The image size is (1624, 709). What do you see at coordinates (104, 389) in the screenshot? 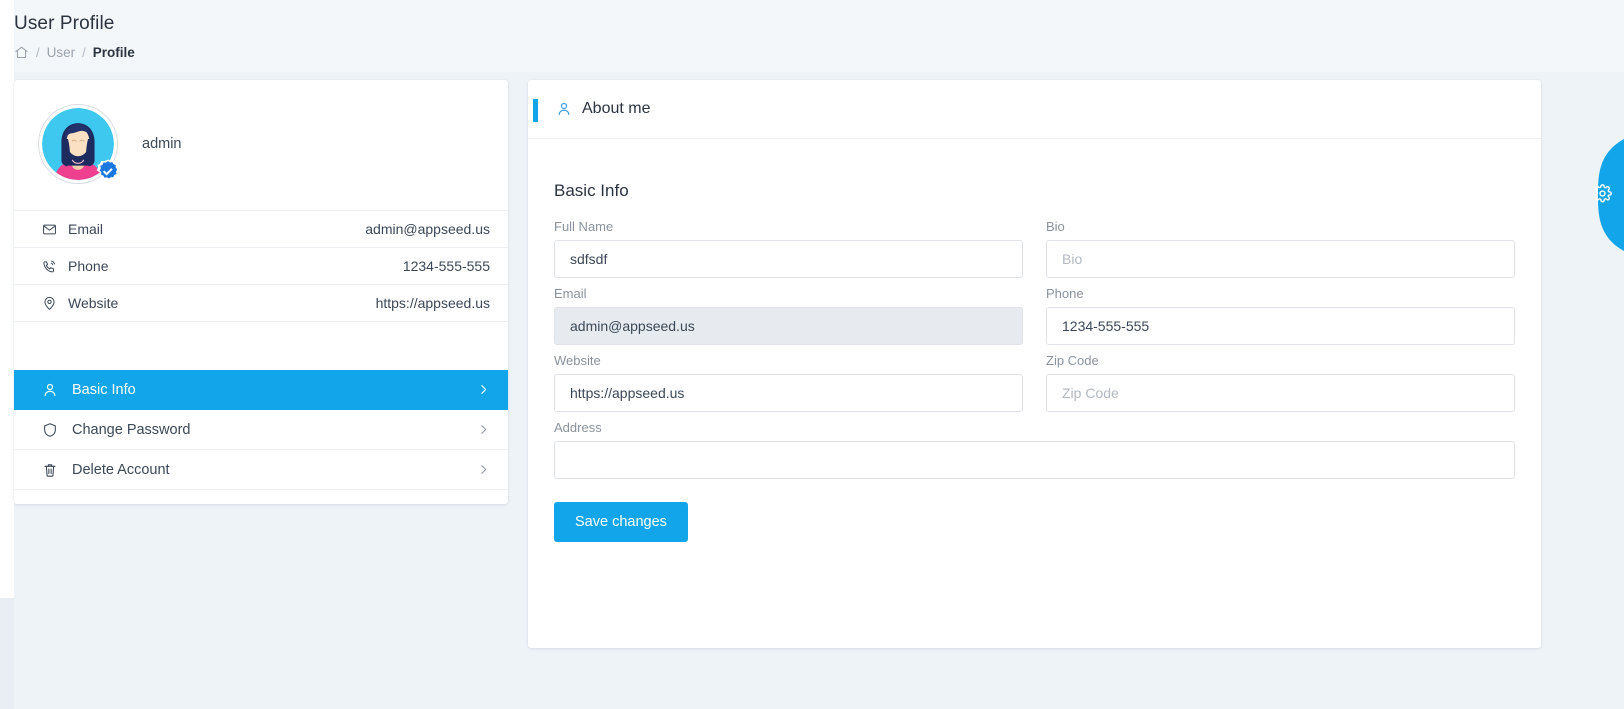
I see `sidebar-item-label-basic-info: Basic Info` at bounding box center [104, 389].